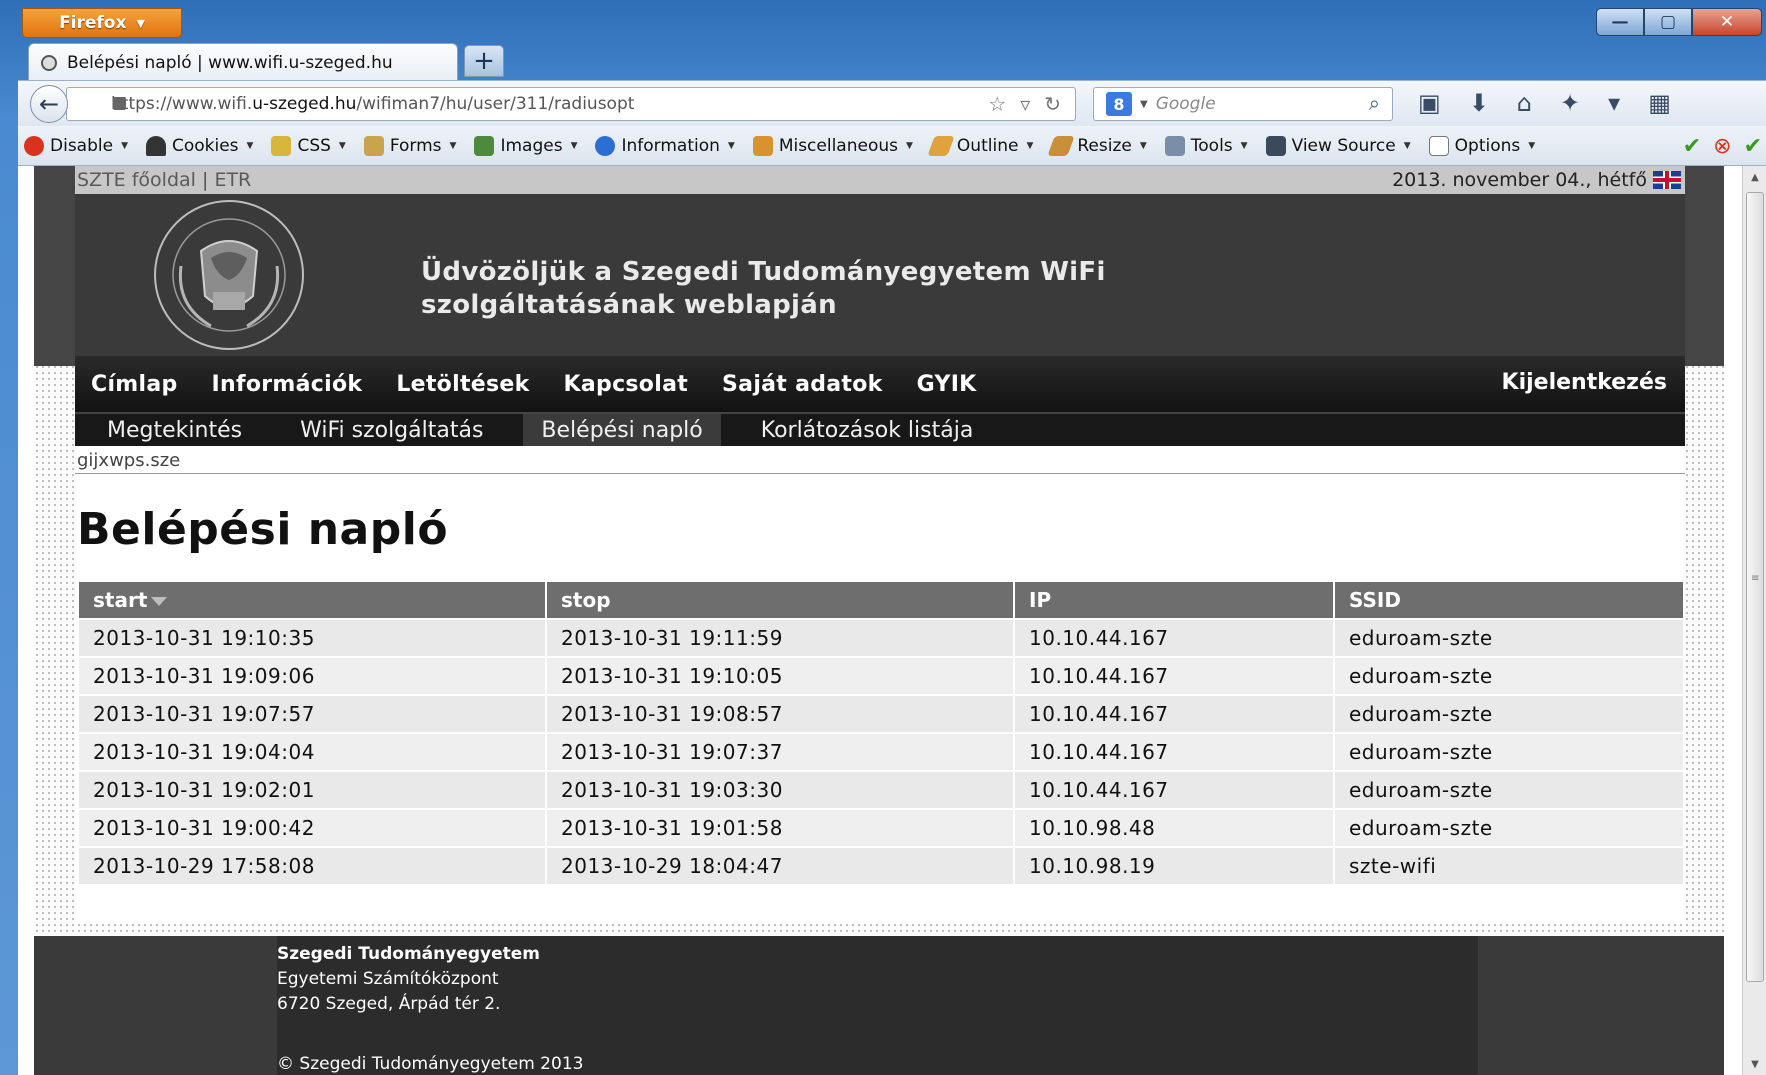 The image size is (1766, 1075). Describe the element at coordinates (838, 145) in the screenshot. I see `devbar-label: Miscellaneous` at that location.